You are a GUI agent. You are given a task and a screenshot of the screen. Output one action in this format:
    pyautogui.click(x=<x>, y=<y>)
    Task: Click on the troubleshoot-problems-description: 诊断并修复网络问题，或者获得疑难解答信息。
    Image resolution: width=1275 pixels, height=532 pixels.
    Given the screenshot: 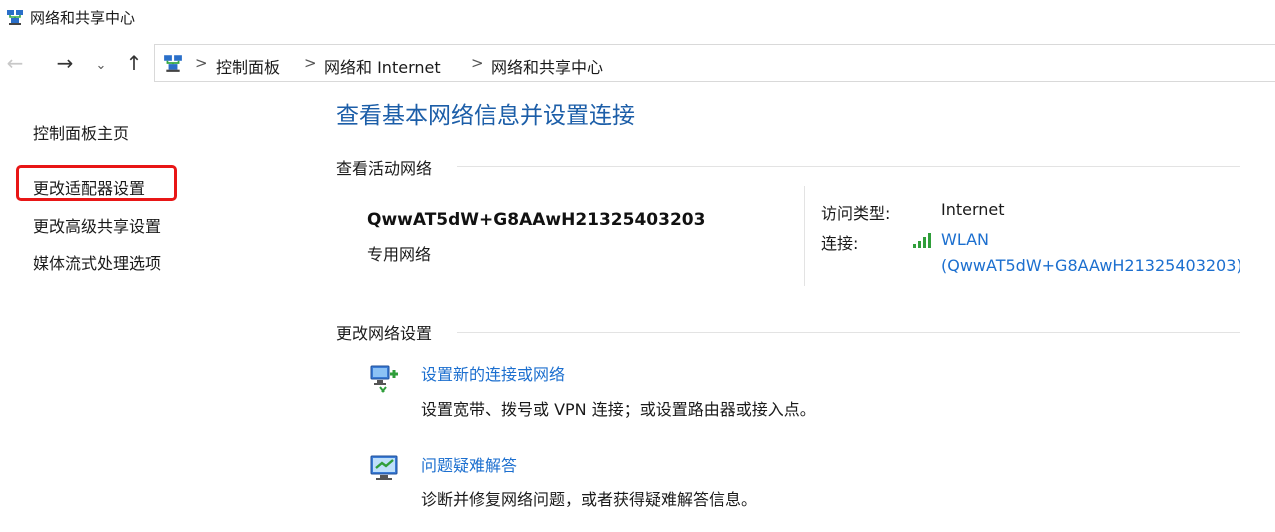 What is the action you would take?
    pyautogui.click(x=589, y=499)
    